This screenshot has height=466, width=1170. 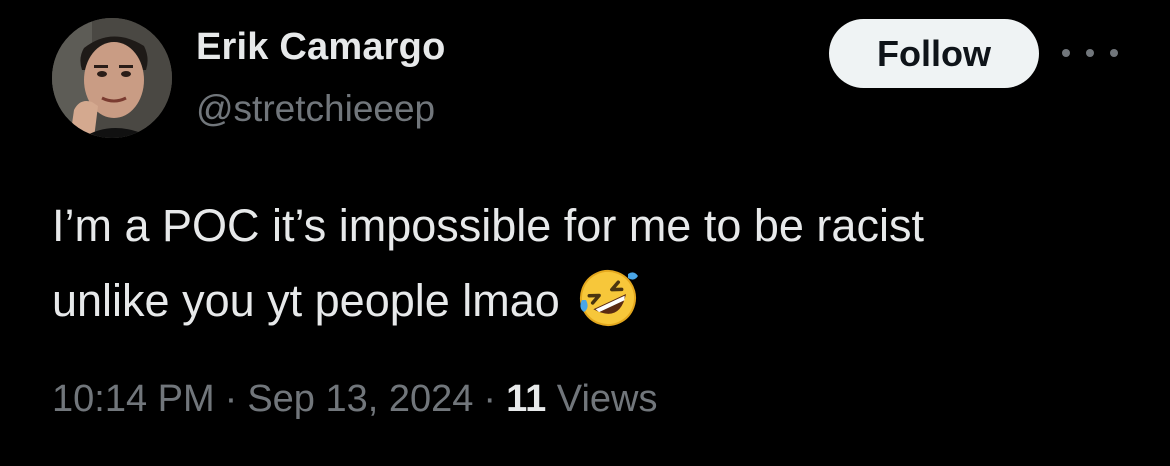 I want to click on views-label: Views, so click(x=607, y=399).